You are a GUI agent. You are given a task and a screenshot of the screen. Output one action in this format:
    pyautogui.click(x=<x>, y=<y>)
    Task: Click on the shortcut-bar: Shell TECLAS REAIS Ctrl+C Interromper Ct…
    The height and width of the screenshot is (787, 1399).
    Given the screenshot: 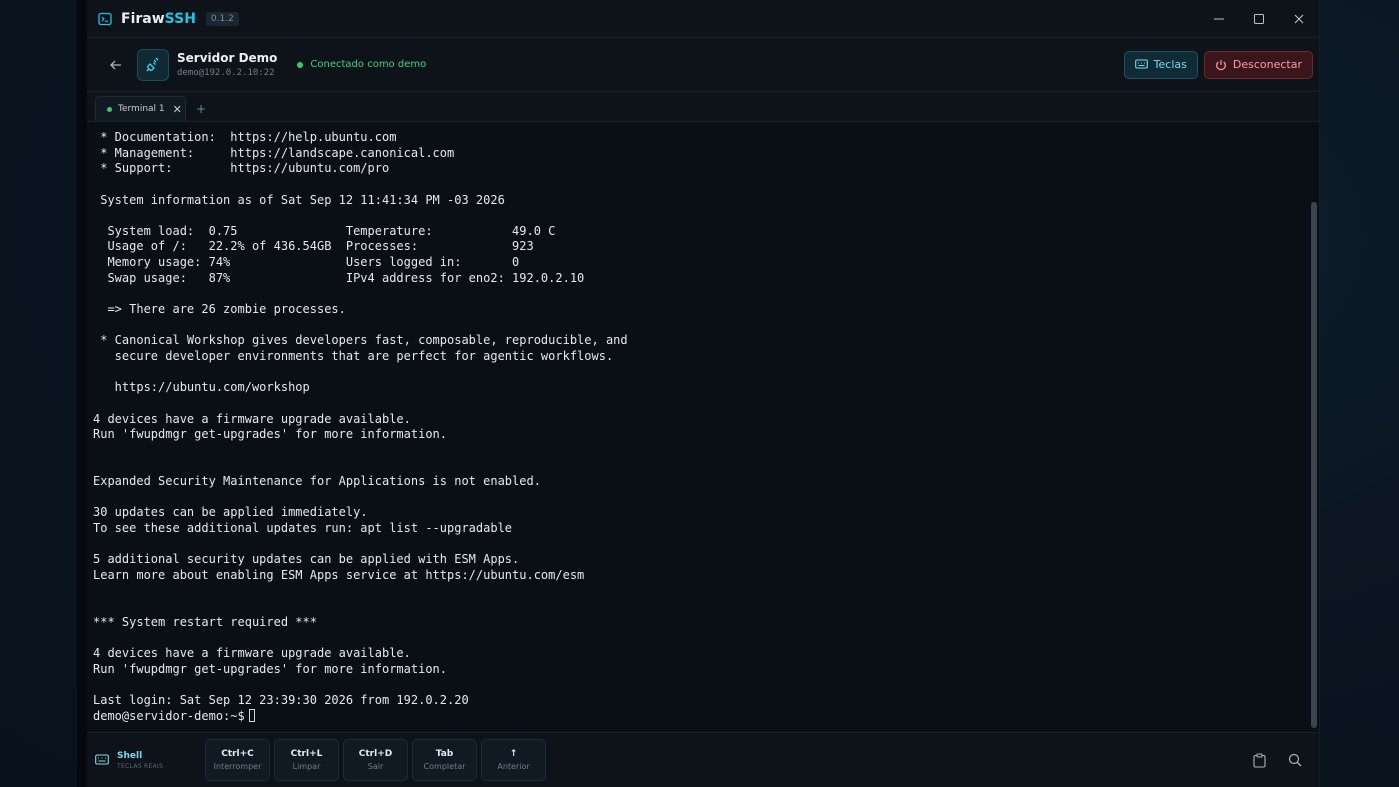 What is the action you would take?
    pyautogui.click(x=703, y=759)
    